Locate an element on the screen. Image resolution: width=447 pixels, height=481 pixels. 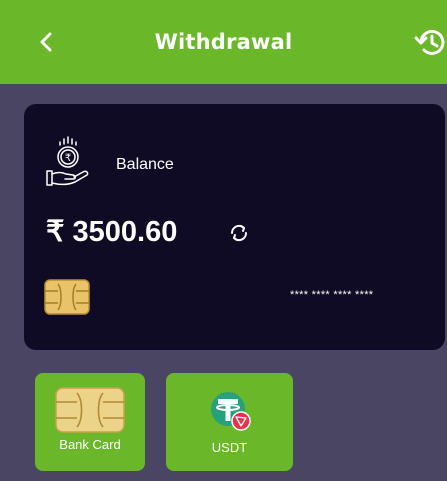
history-icon is located at coordinates (429, 42).